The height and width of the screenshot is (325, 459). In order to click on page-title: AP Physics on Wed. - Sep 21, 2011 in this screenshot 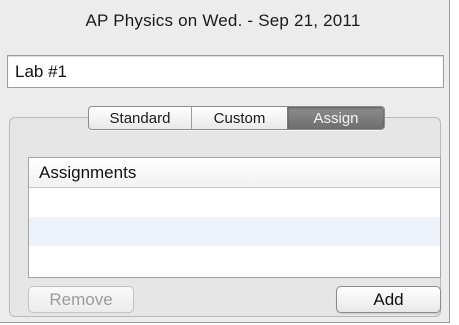, I will do `click(223, 20)`.